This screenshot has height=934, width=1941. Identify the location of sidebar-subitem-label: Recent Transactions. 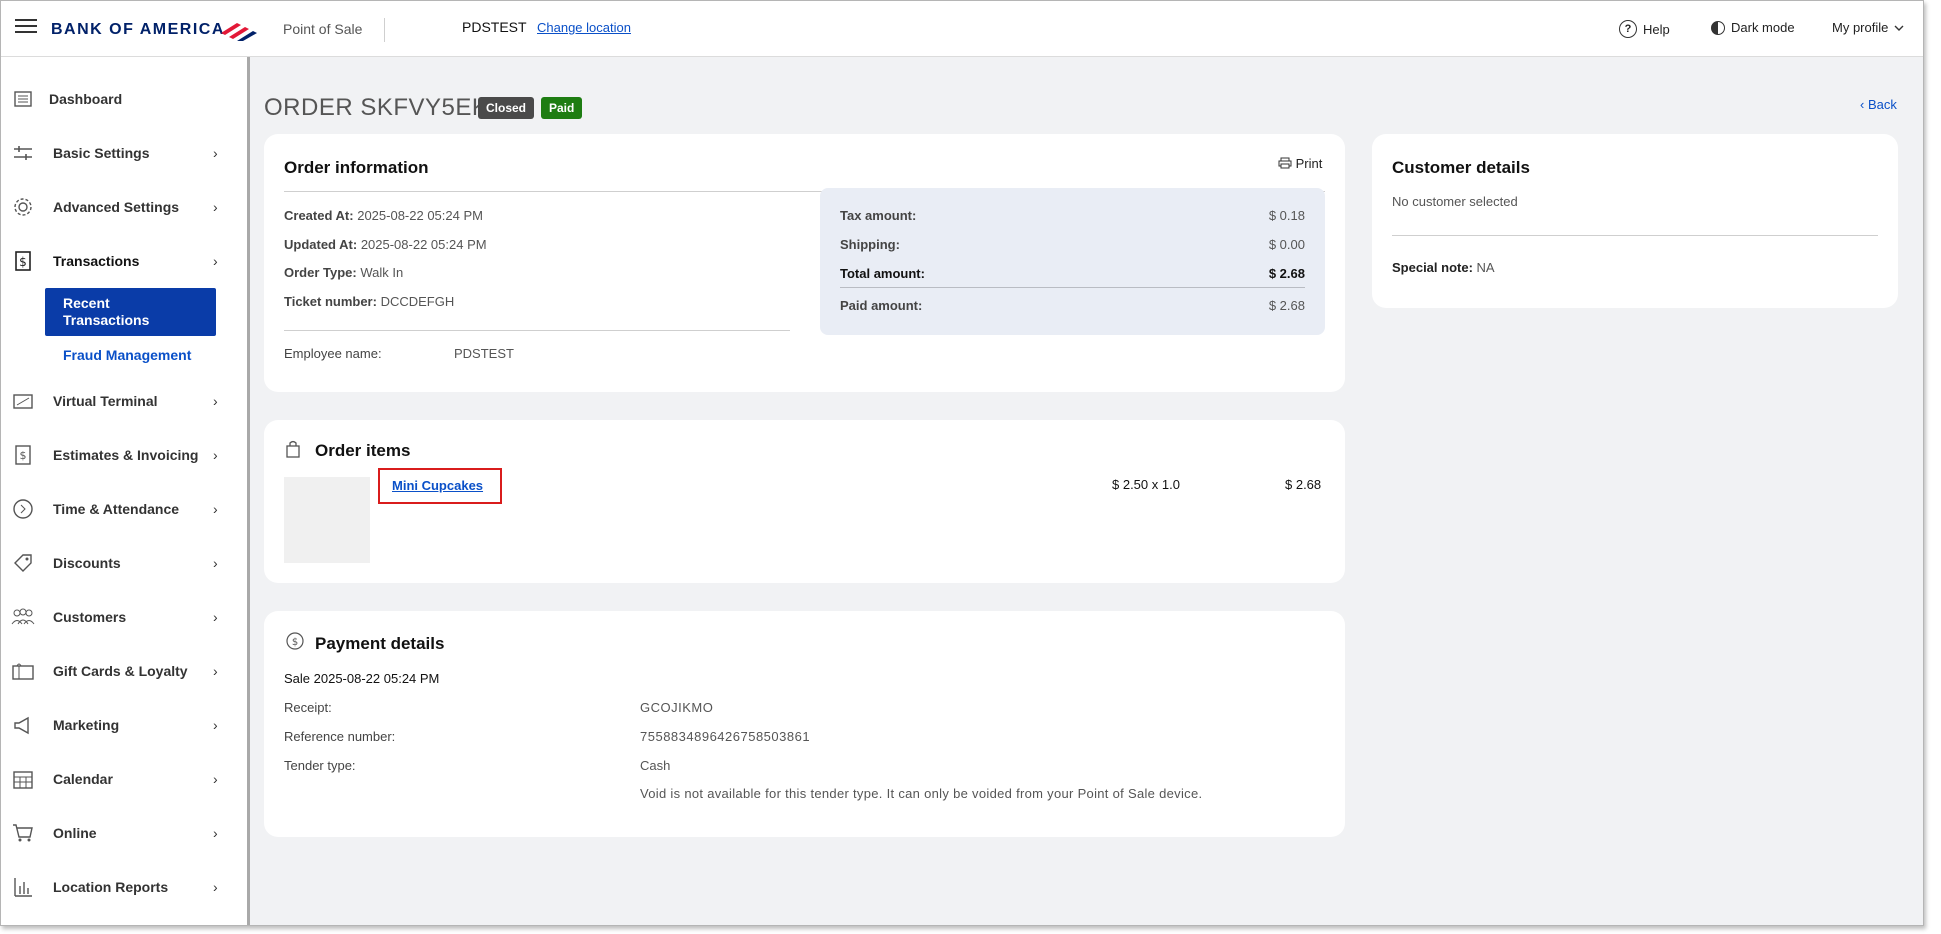
(106, 311).